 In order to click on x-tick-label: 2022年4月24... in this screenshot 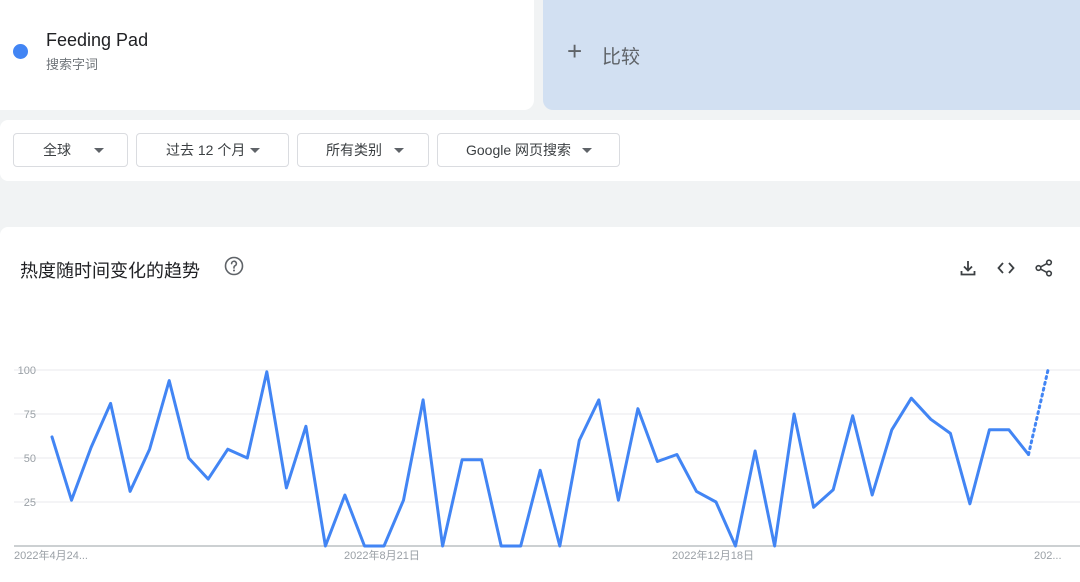, I will do `click(51, 555)`.